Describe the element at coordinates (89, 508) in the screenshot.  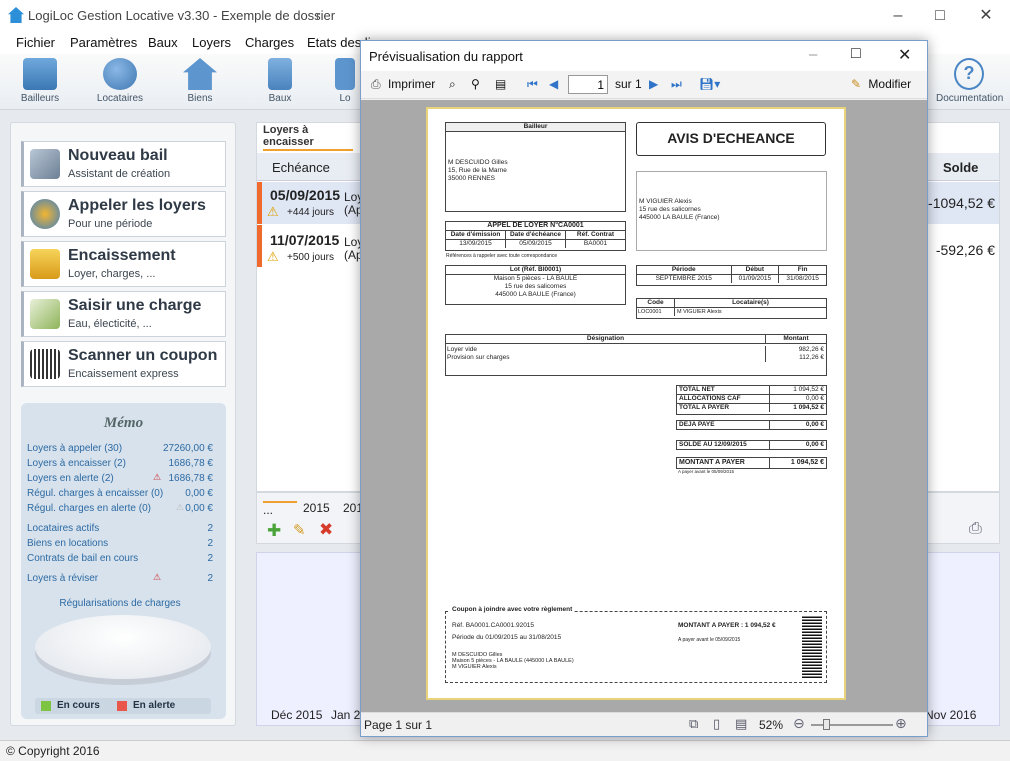
I see `memo-label: Régul. charges en alerte (0)` at that location.